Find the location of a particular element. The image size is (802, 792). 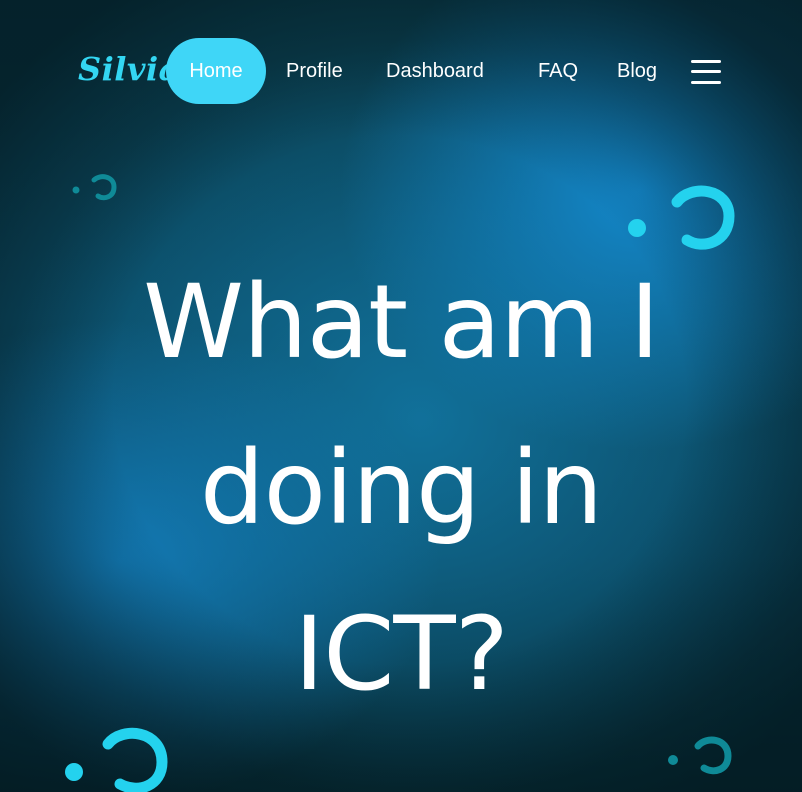

nav-item-blog: Blog is located at coordinates (637, 71).